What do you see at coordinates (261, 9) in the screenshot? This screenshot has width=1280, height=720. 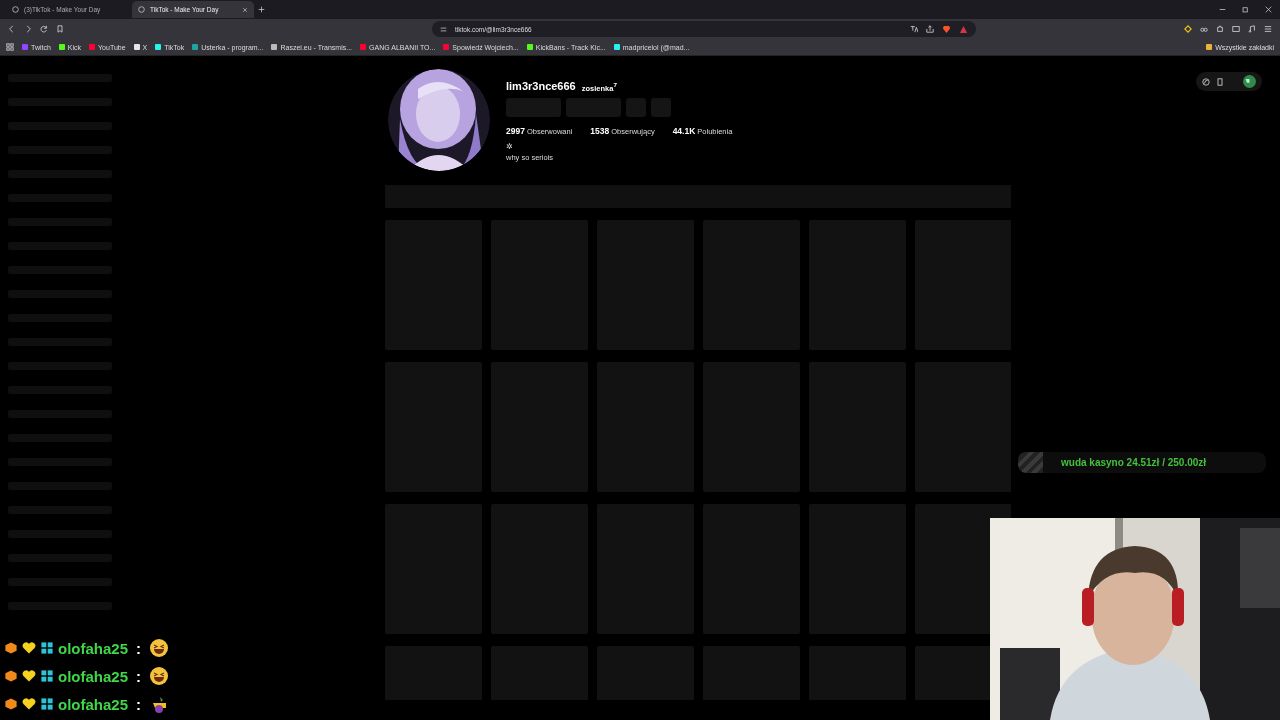 I see `new-tab-icon` at bounding box center [261, 9].